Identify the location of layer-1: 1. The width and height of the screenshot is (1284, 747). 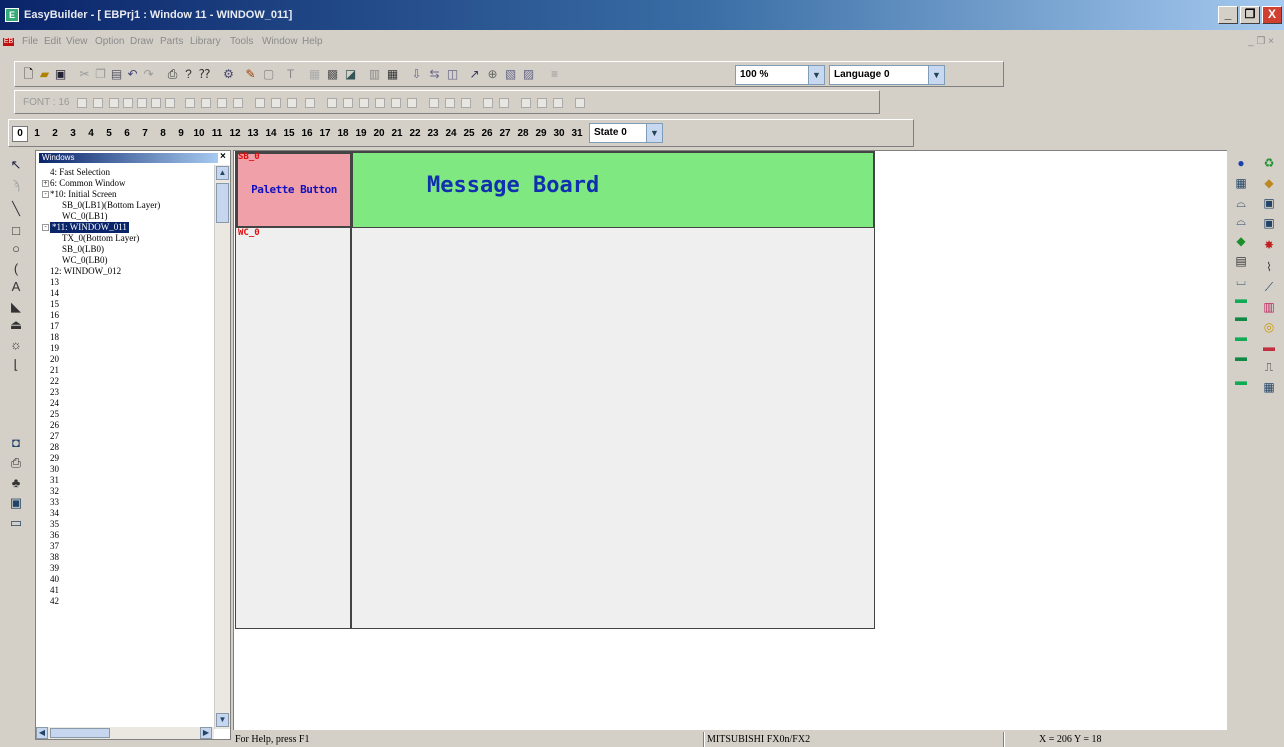
(37, 133).